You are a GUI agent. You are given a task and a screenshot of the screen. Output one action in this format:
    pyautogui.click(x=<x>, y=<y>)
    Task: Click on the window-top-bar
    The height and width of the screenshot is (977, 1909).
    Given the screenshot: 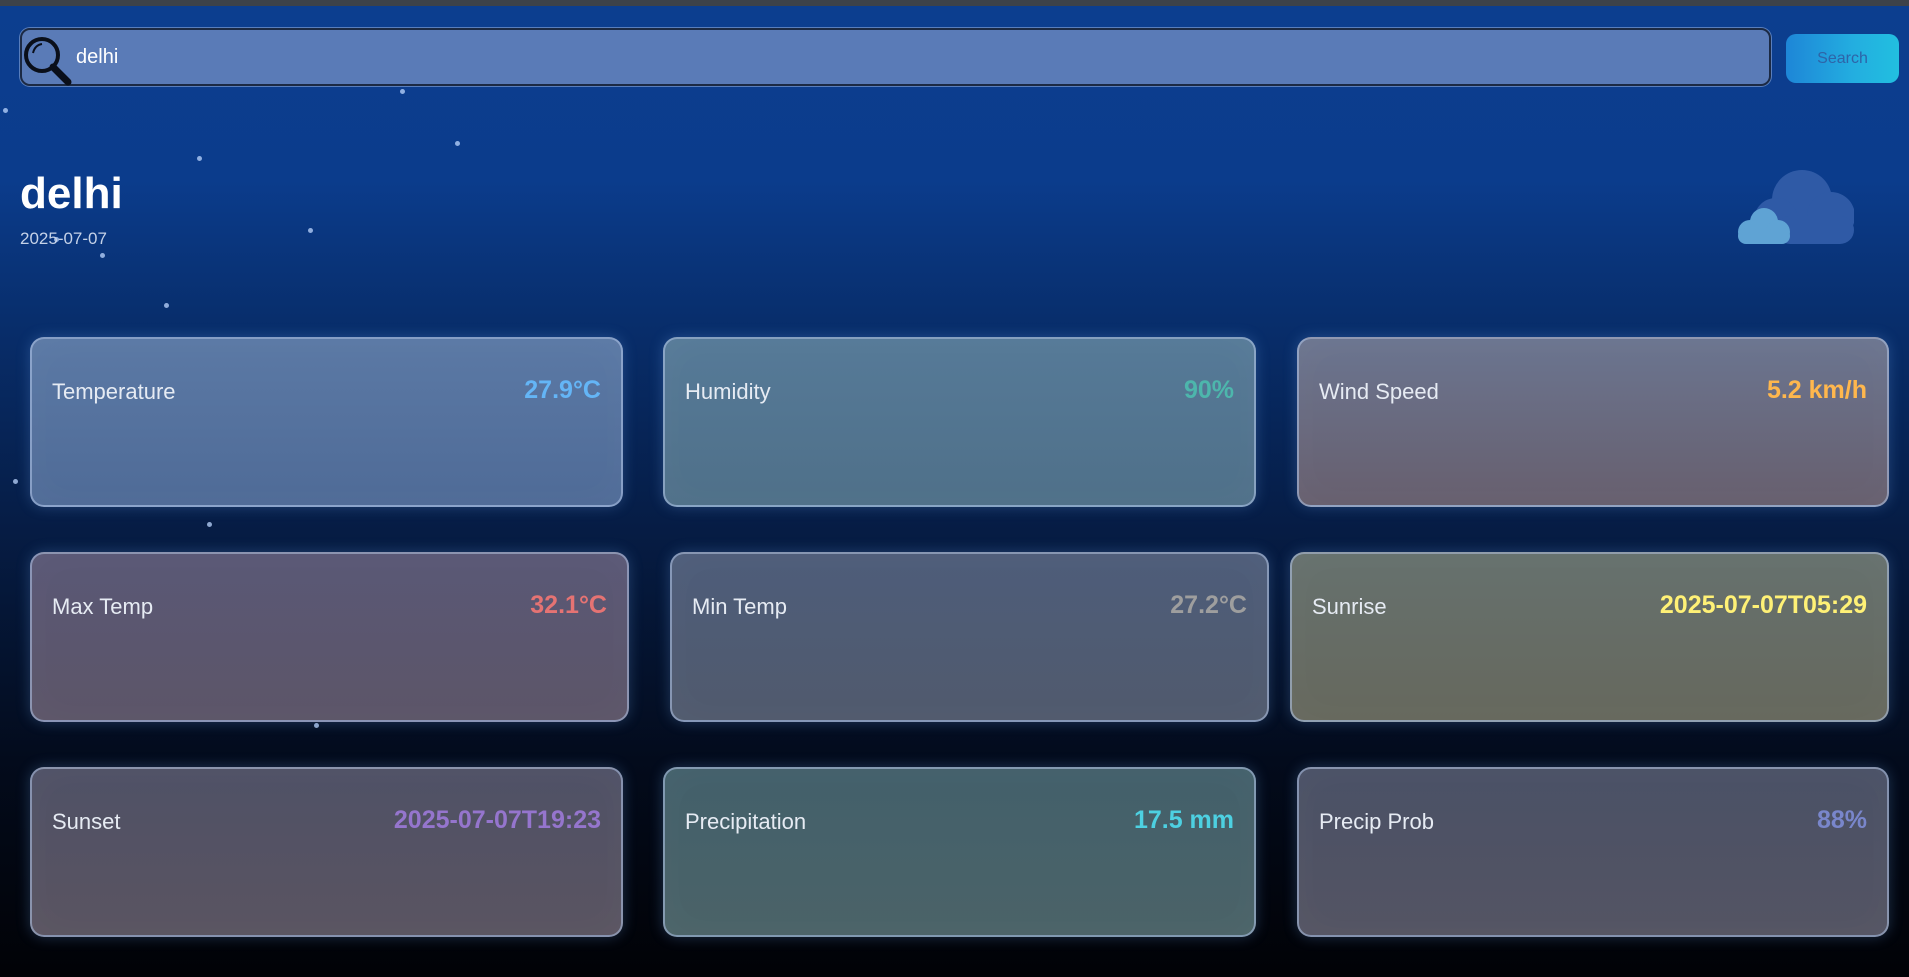 What is the action you would take?
    pyautogui.click(x=954, y=3)
    